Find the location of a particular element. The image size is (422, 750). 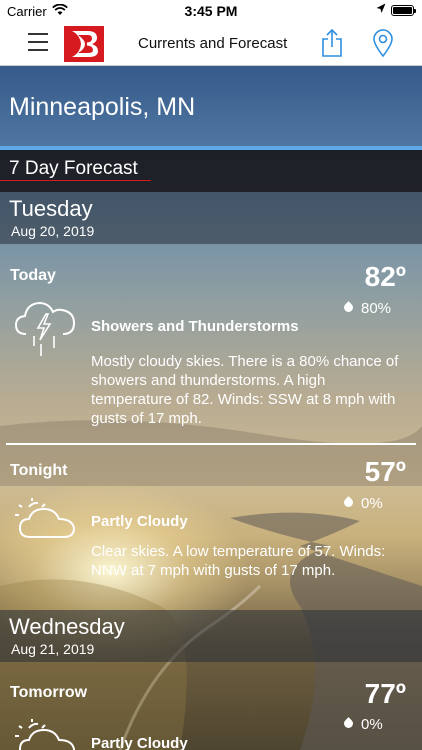

period-label: Tomorrow is located at coordinates (49, 692).